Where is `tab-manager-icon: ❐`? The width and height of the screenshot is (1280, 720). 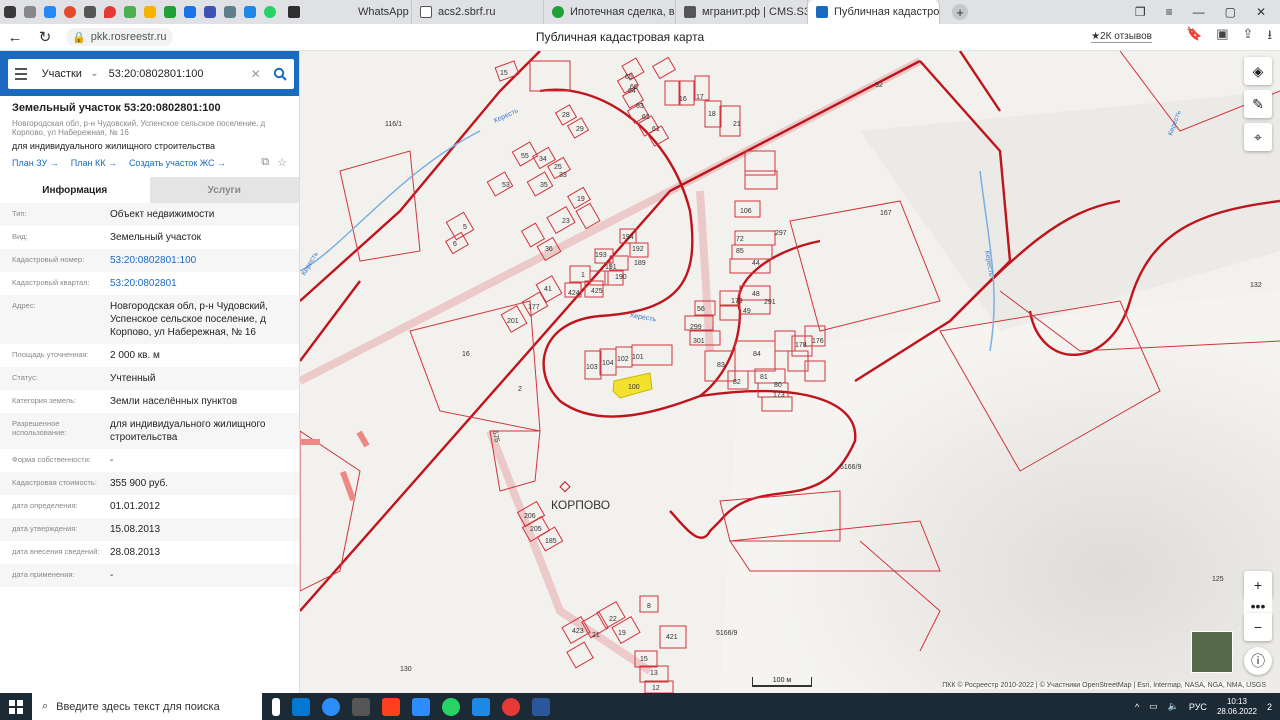 tab-manager-icon: ❐ is located at coordinates (1140, 12).